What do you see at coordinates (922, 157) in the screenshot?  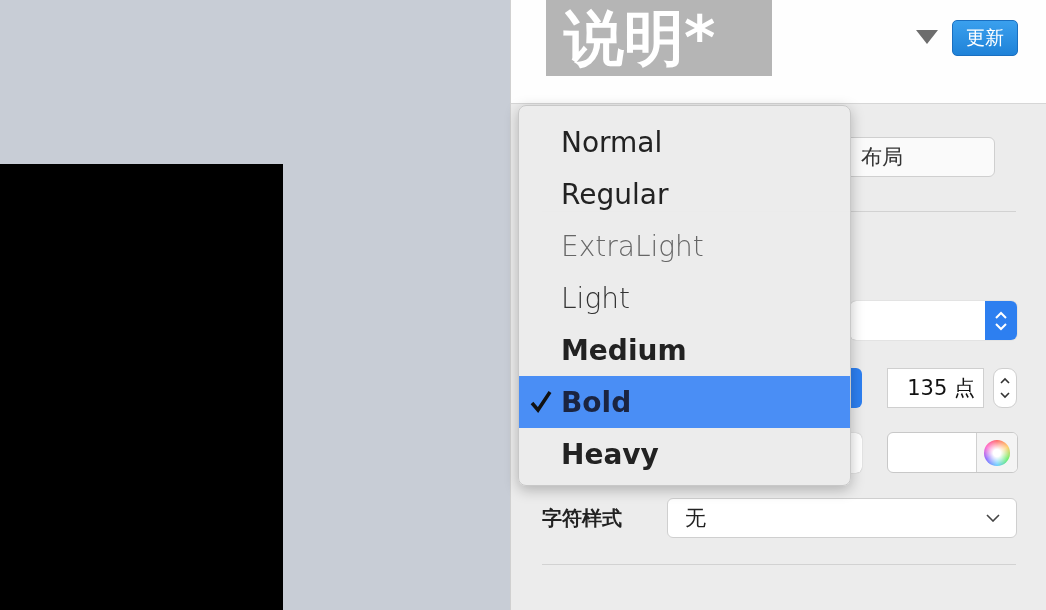 I see `layout-button: 布局` at bounding box center [922, 157].